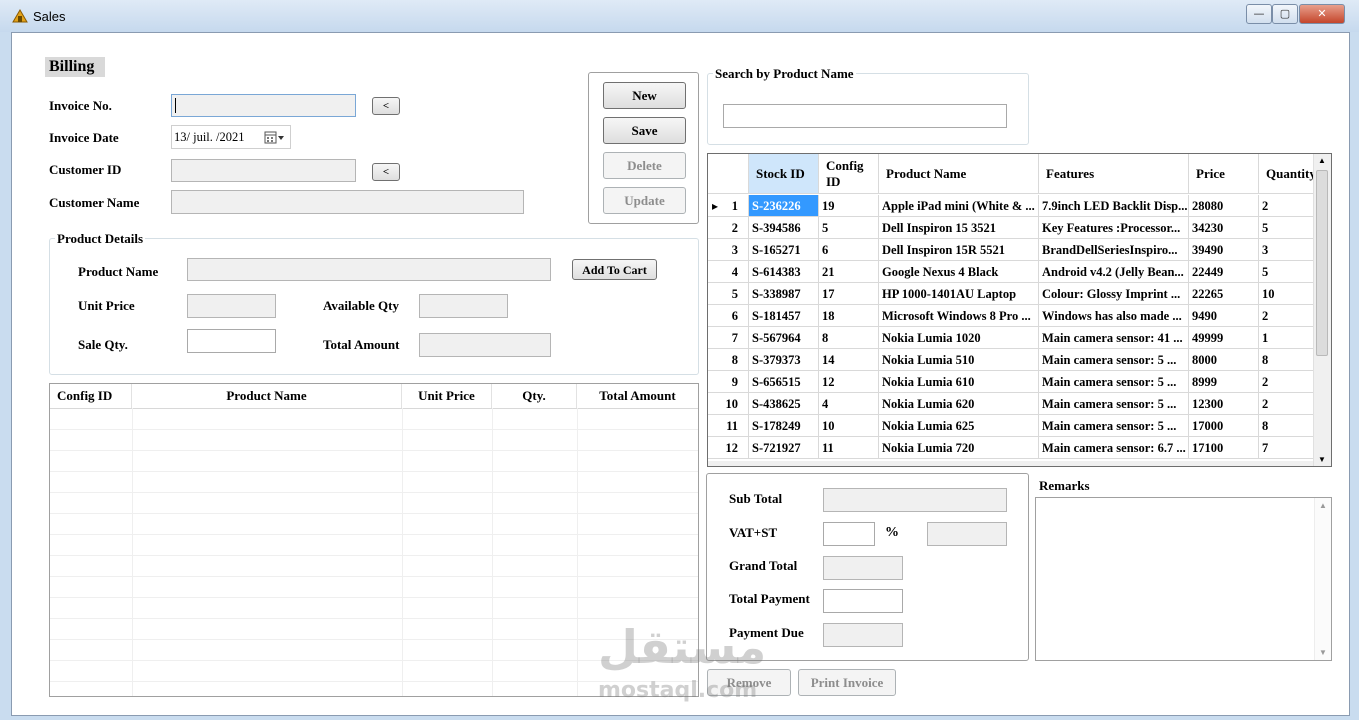 This screenshot has height=720, width=1359. What do you see at coordinates (1224, 316) in the screenshot?
I see `stock-cell-price: 9490` at bounding box center [1224, 316].